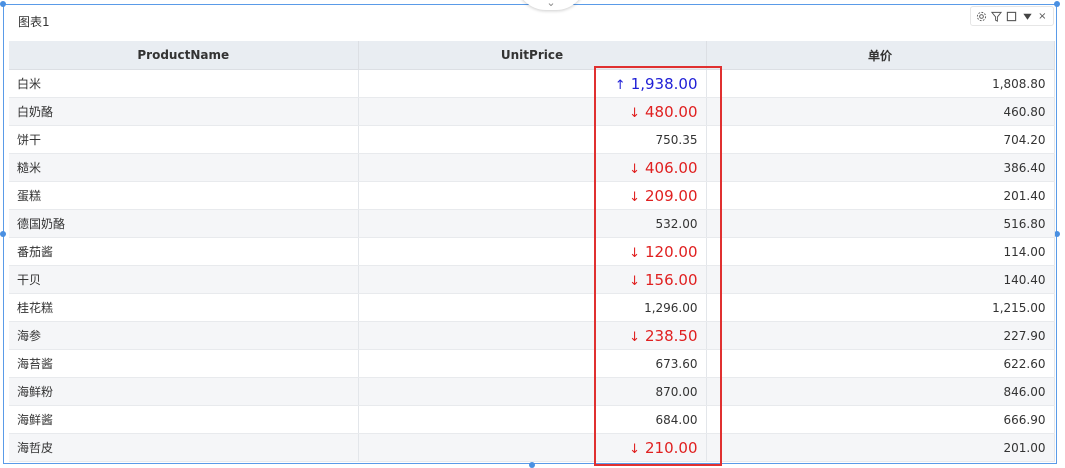  I want to click on cell-unit-price: ↓ 406.00, so click(532, 167).